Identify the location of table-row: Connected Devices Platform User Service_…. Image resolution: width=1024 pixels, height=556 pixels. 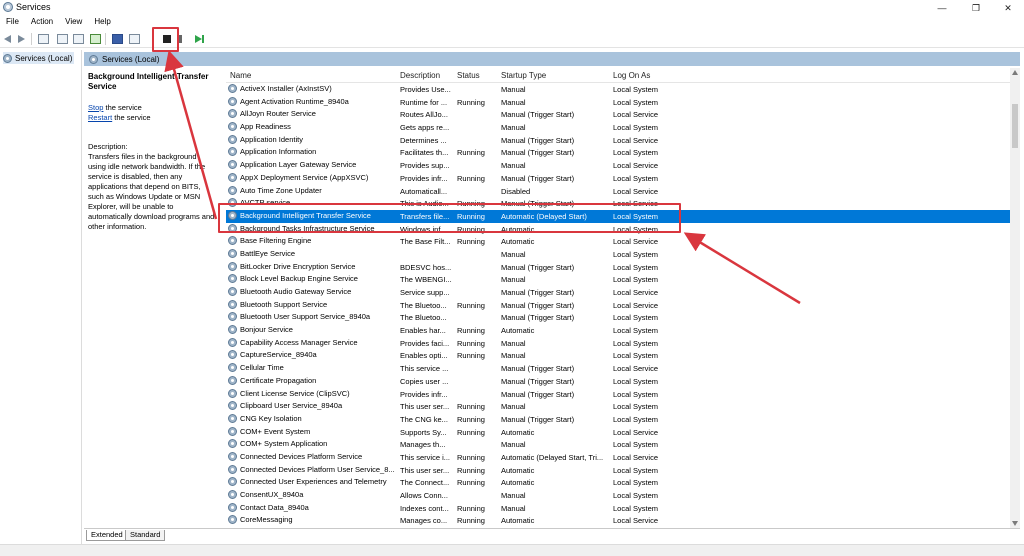
(618, 470).